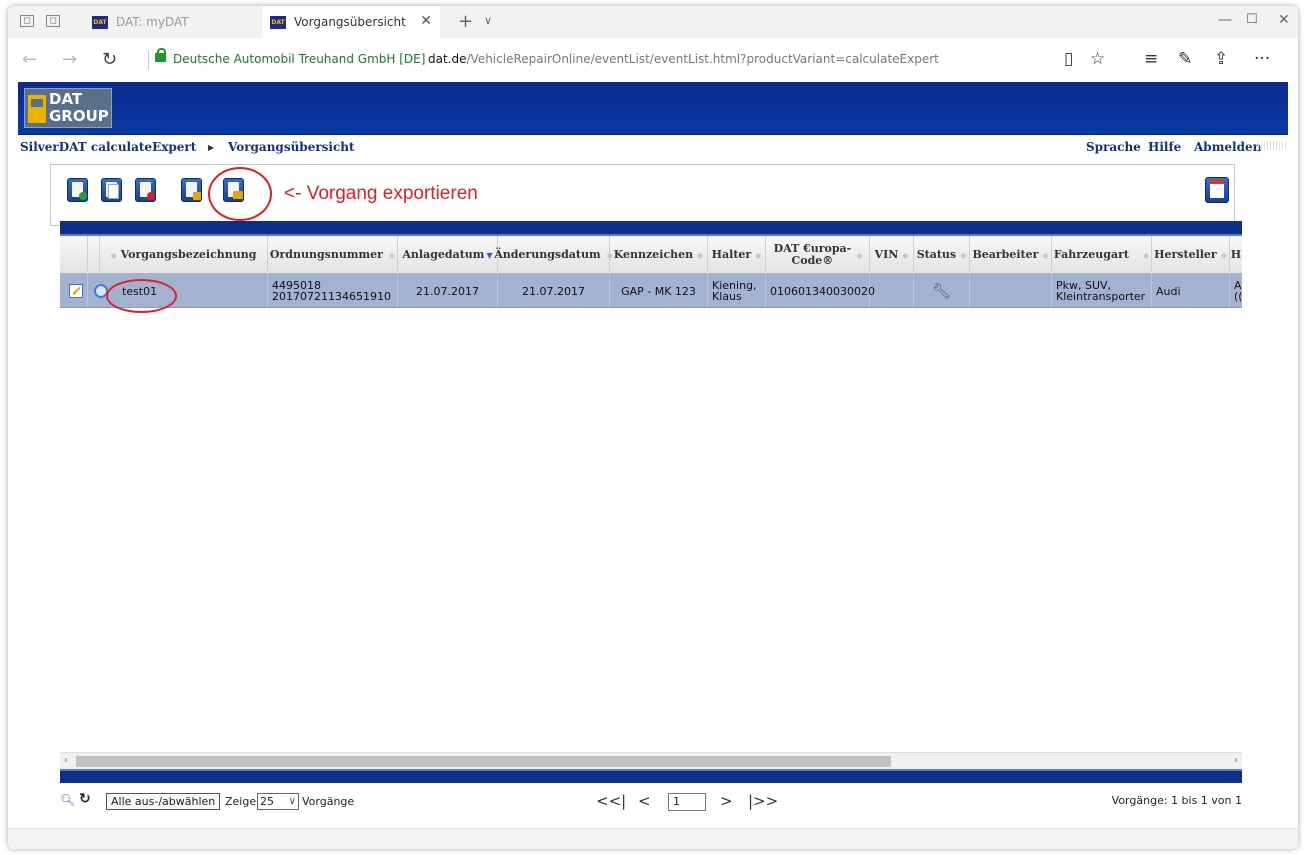 This screenshot has height=855, width=1306. What do you see at coordinates (1101, 296) in the screenshot?
I see `vehicle-type-line2: Kleintransporter` at bounding box center [1101, 296].